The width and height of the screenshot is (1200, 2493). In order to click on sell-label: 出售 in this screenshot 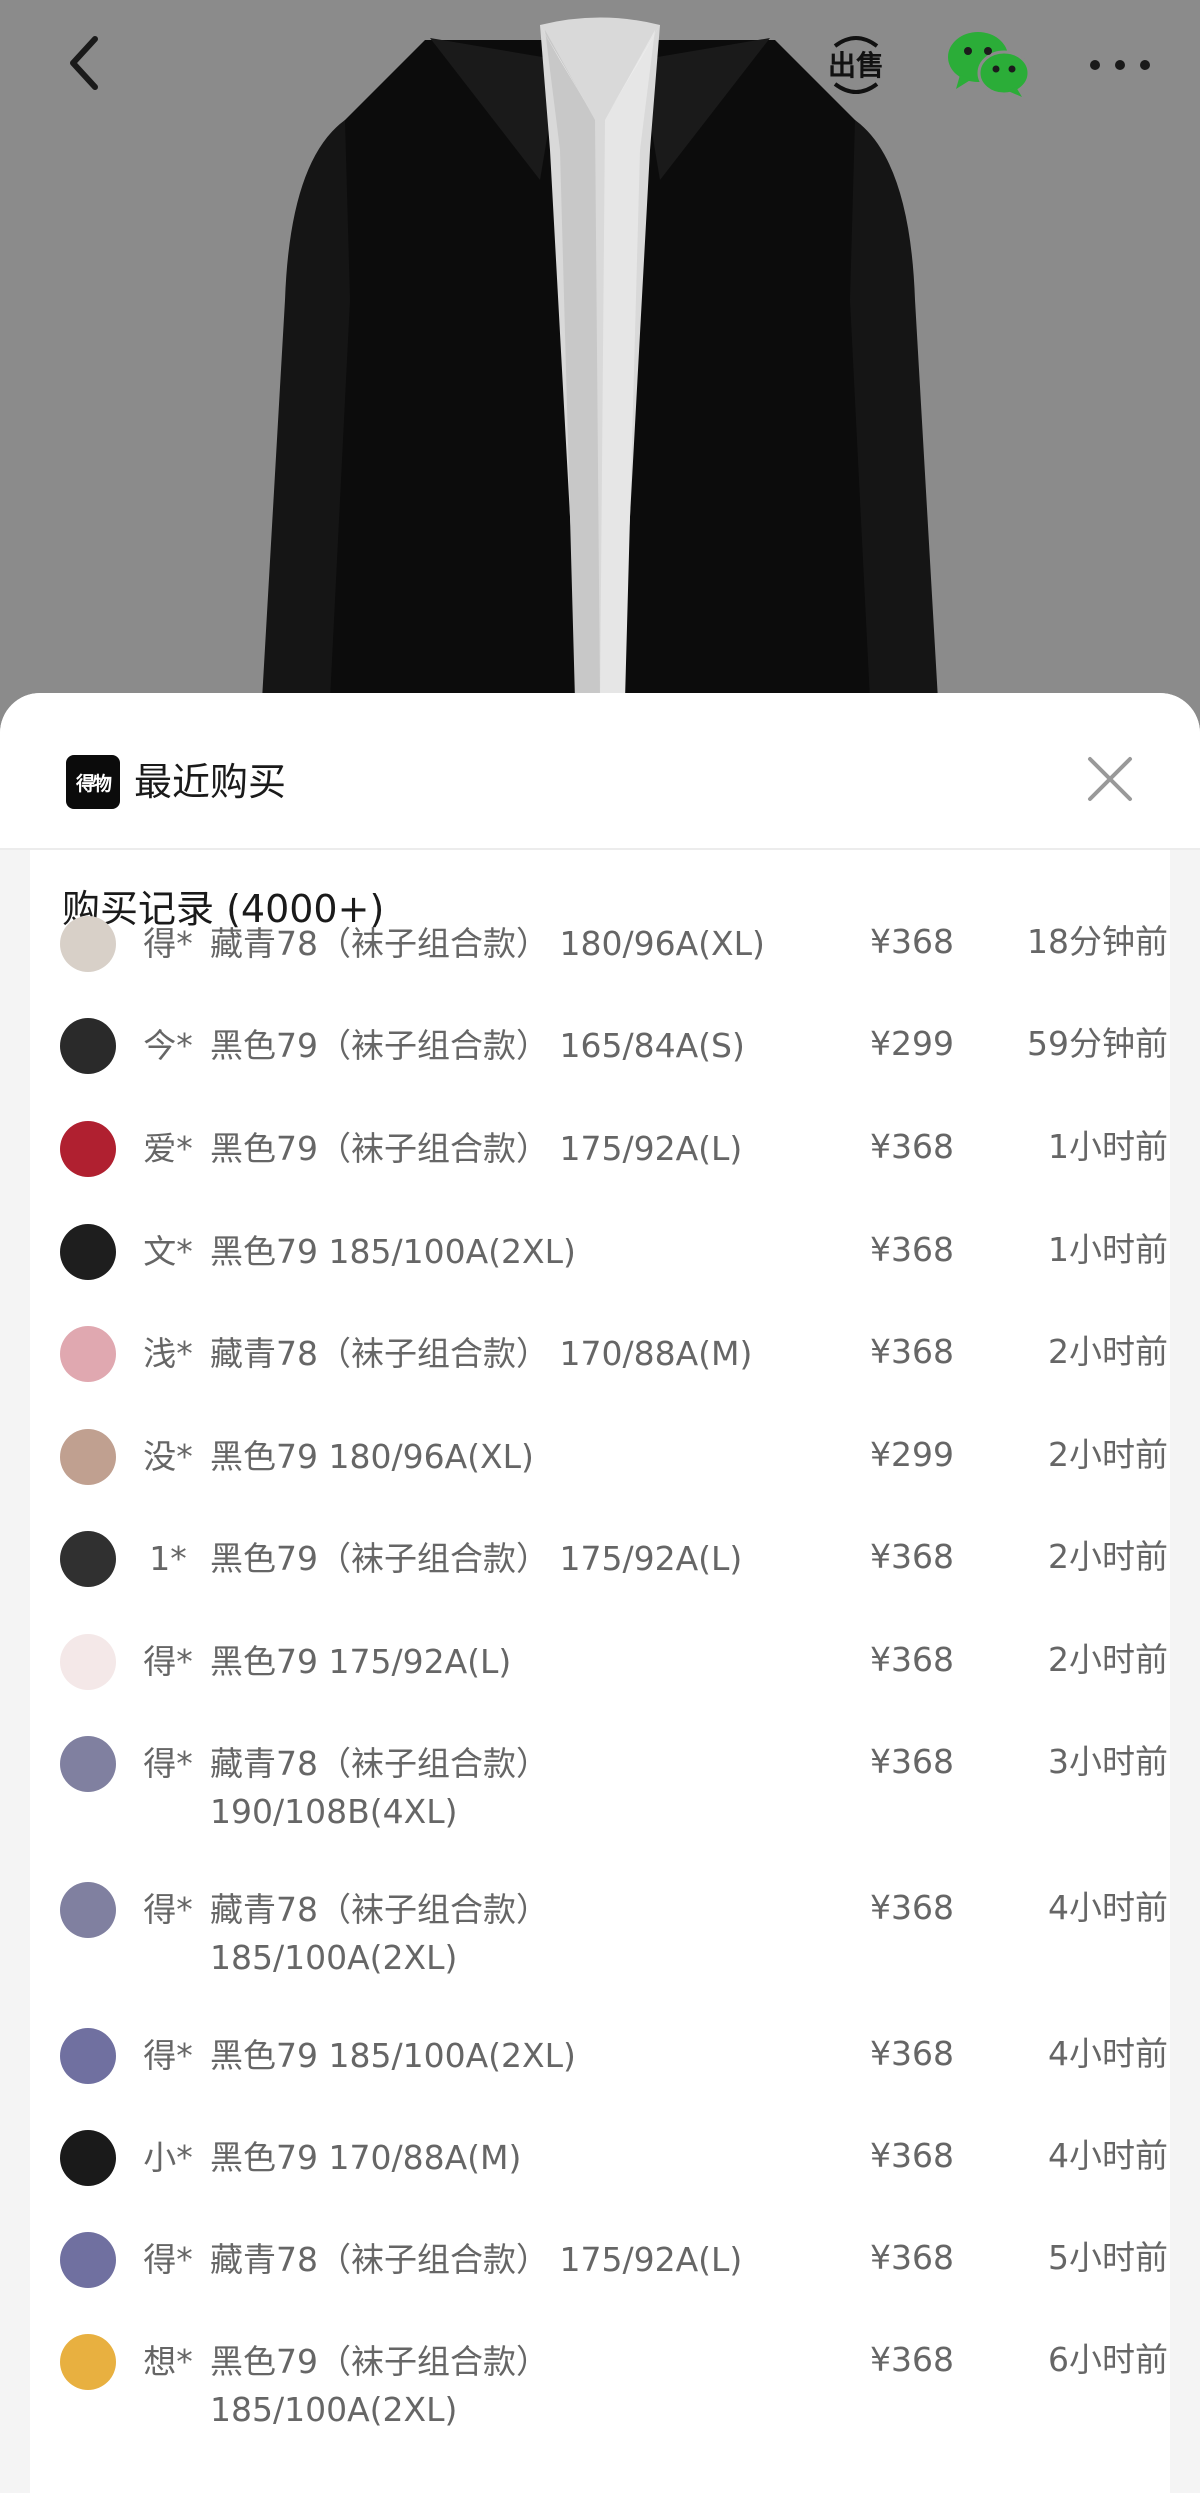, I will do `click(856, 65)`.